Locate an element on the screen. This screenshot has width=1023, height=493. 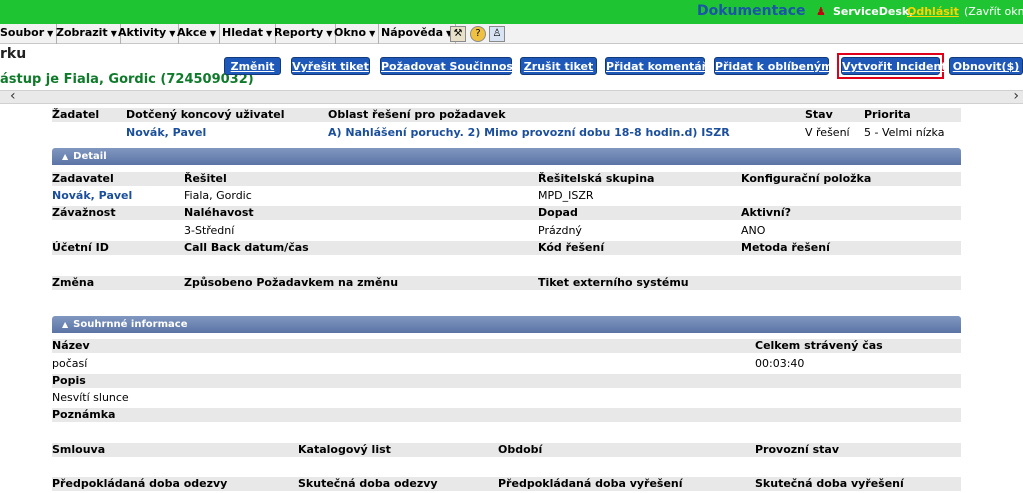
note-label: Poznámka is located at coordinates (84, 414).